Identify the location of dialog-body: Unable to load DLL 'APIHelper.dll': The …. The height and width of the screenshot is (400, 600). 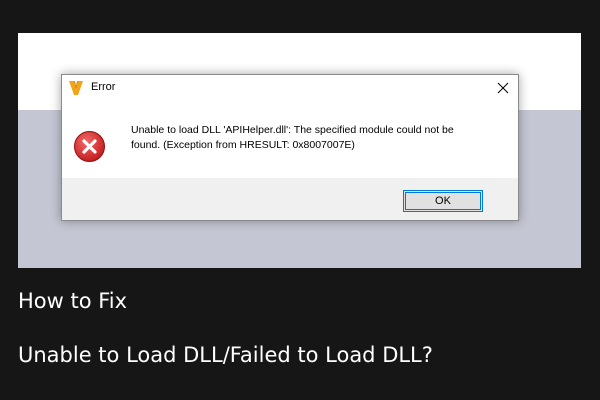
(290, 140).